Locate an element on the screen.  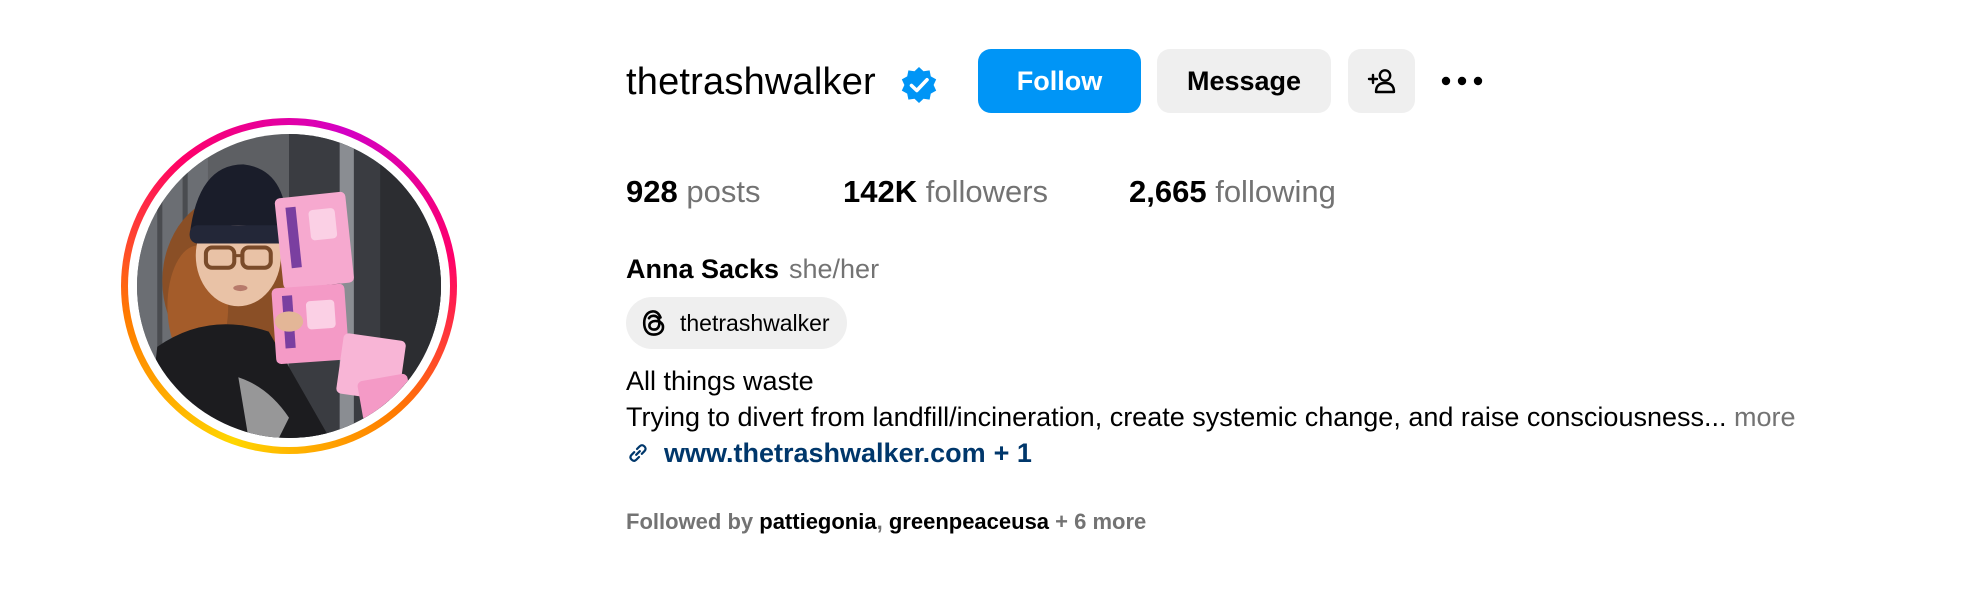
followers-stat: 142K followers is located at coordinates (945, 192).